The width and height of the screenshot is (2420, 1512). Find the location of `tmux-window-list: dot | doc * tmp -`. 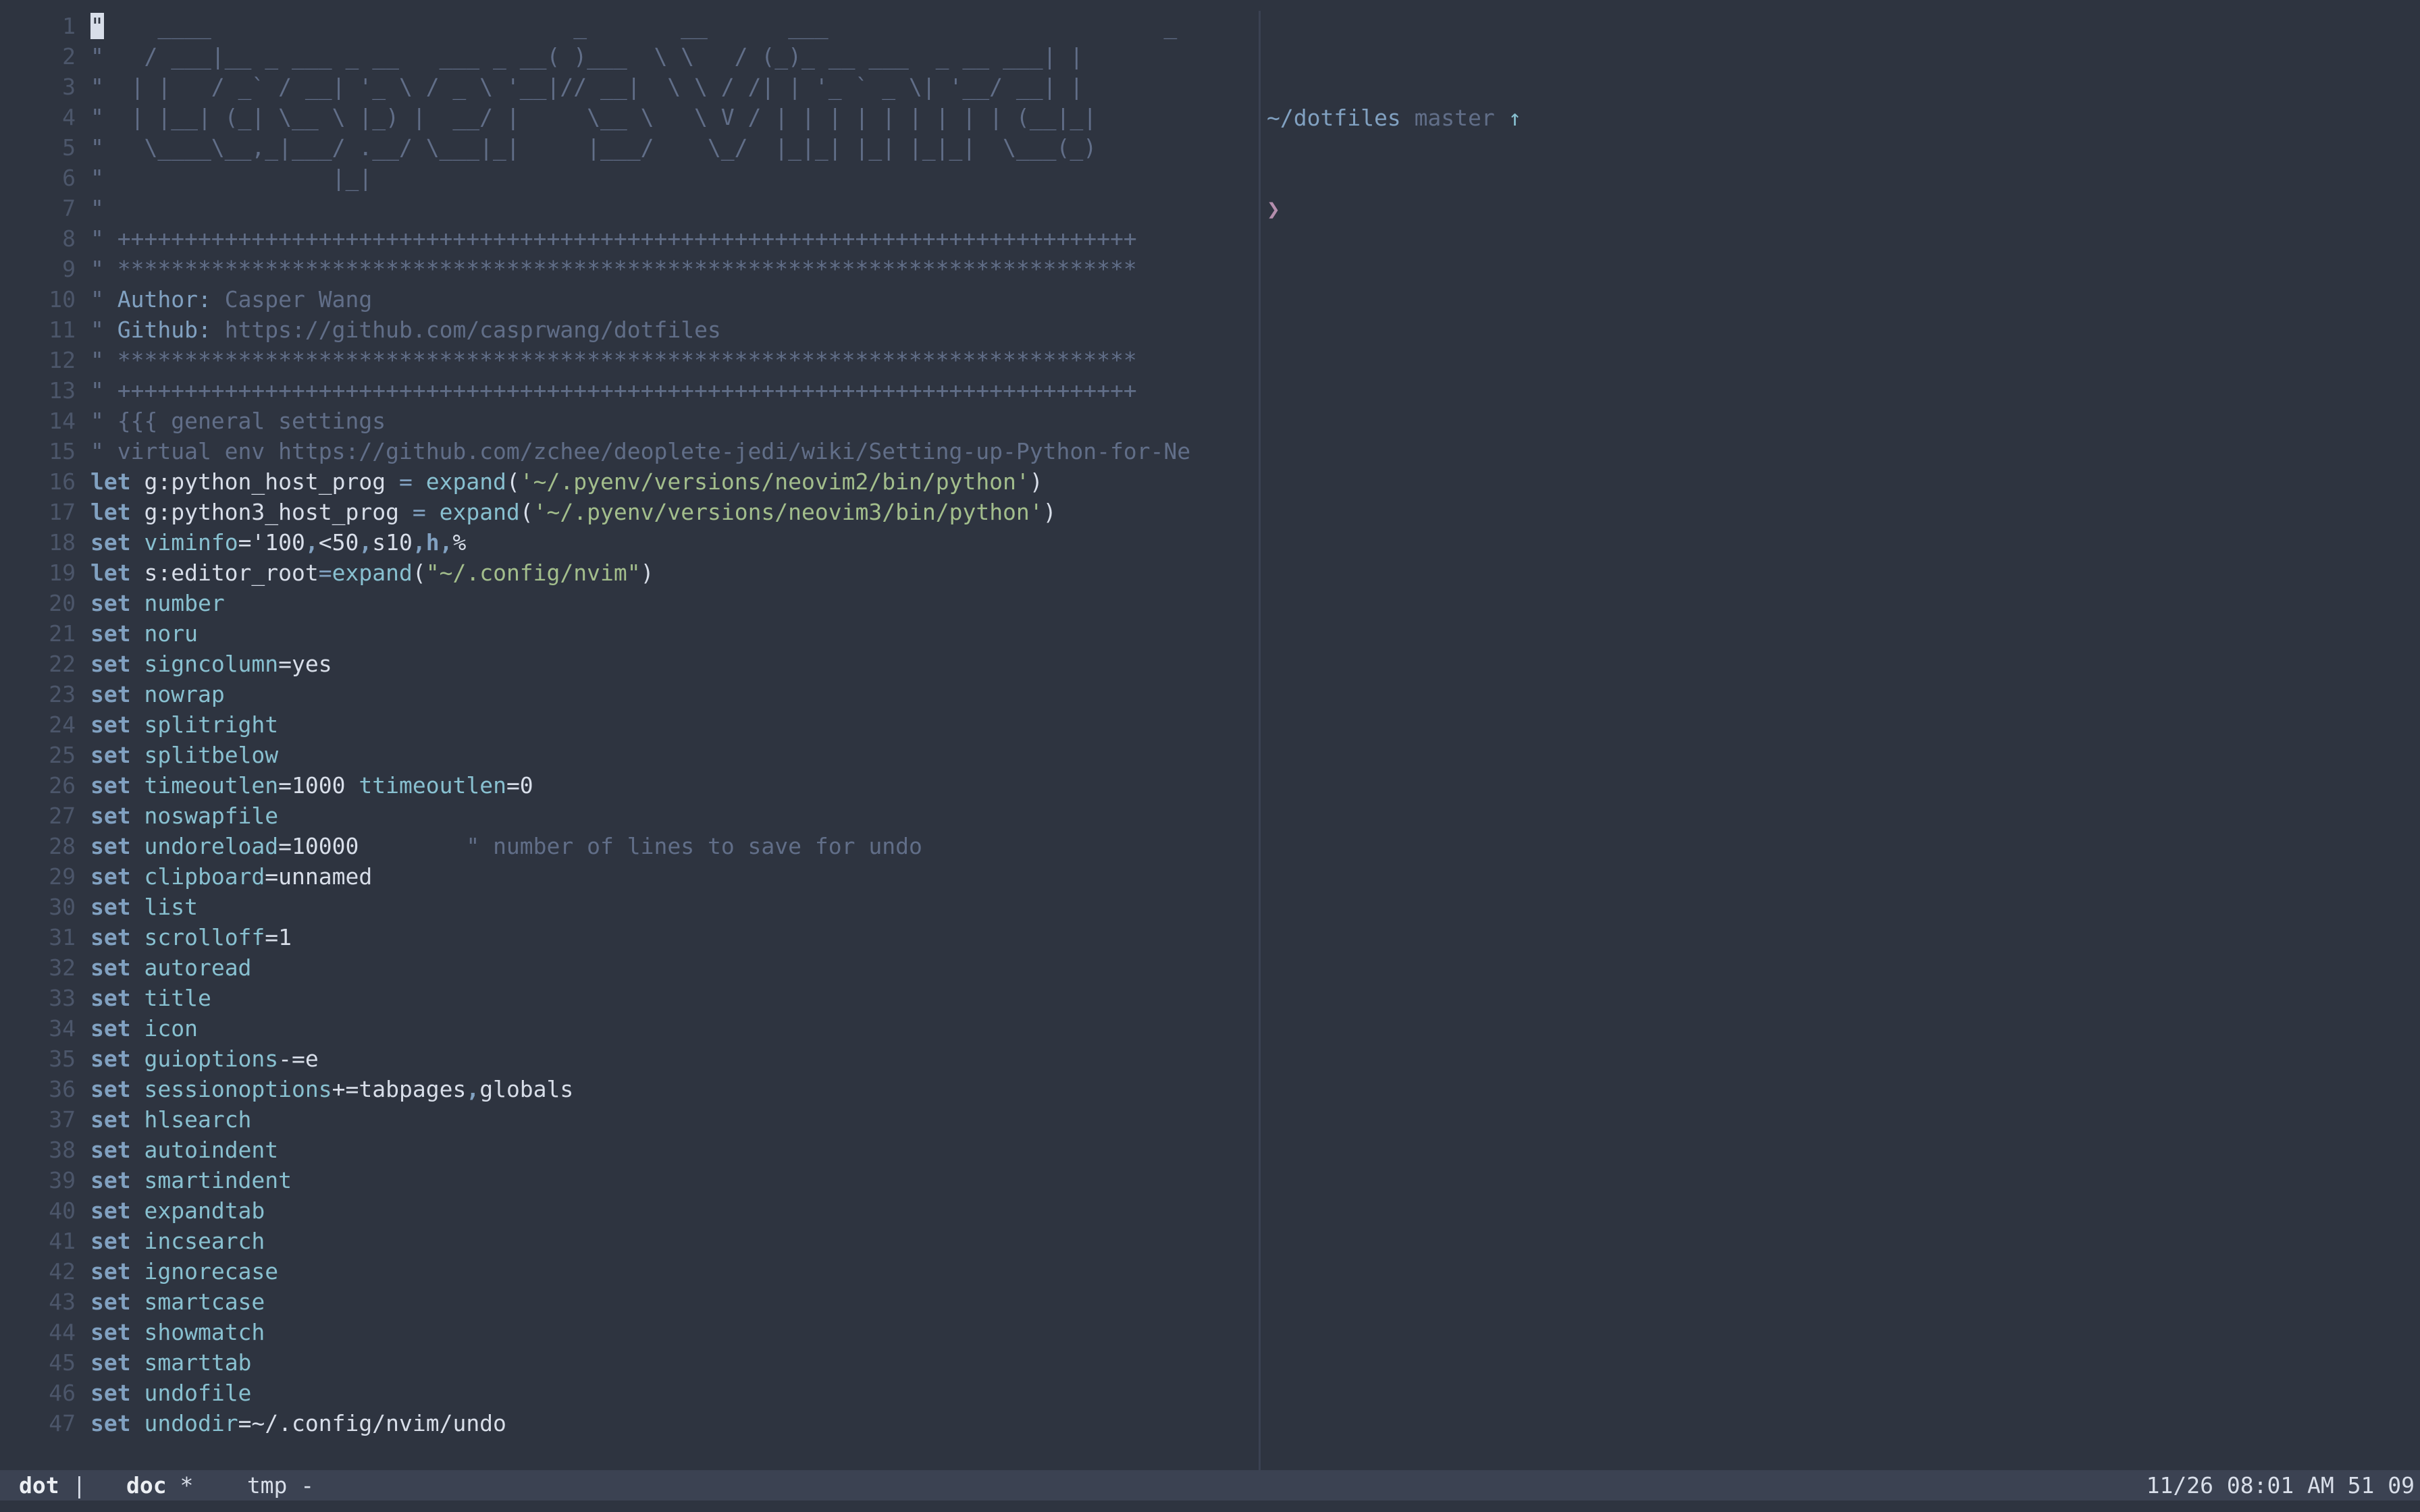

tmux-window-list: dot | doc * tmp - is located at coordinates (166, 1485).